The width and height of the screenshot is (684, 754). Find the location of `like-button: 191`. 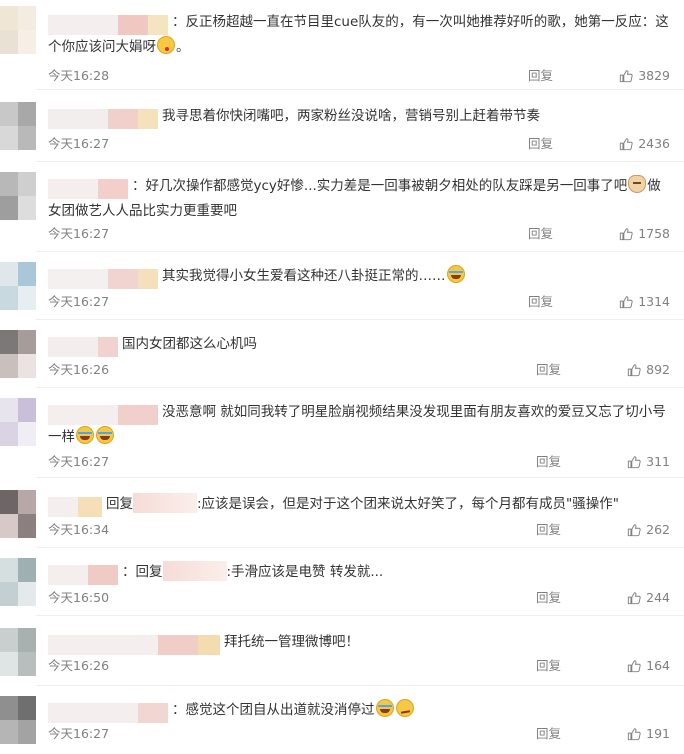

like-button: 191 is located at coordinates (648, 734).